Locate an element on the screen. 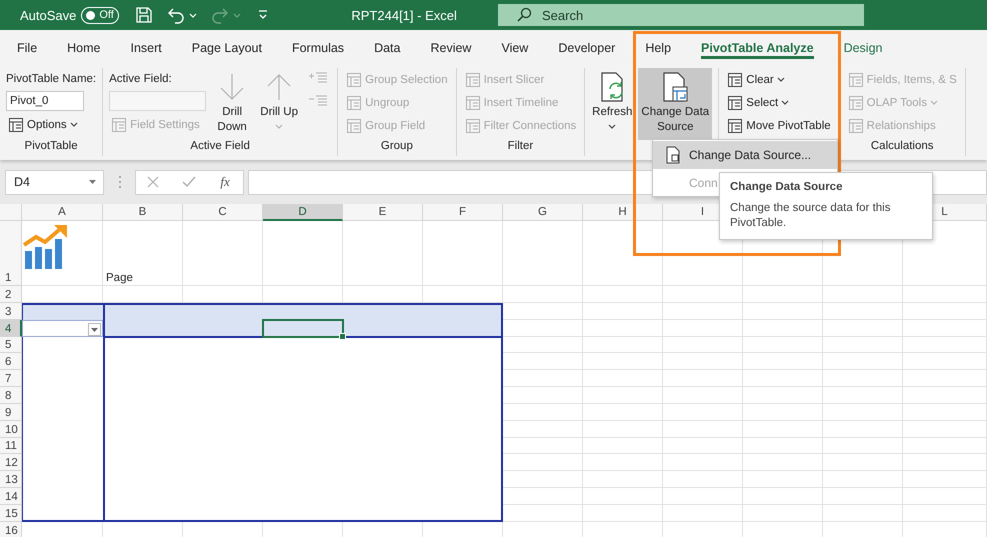 Image resolution: width=987 pixels, height=537 pixels. group-label: PivotTable is located at coordinates (51, 147).